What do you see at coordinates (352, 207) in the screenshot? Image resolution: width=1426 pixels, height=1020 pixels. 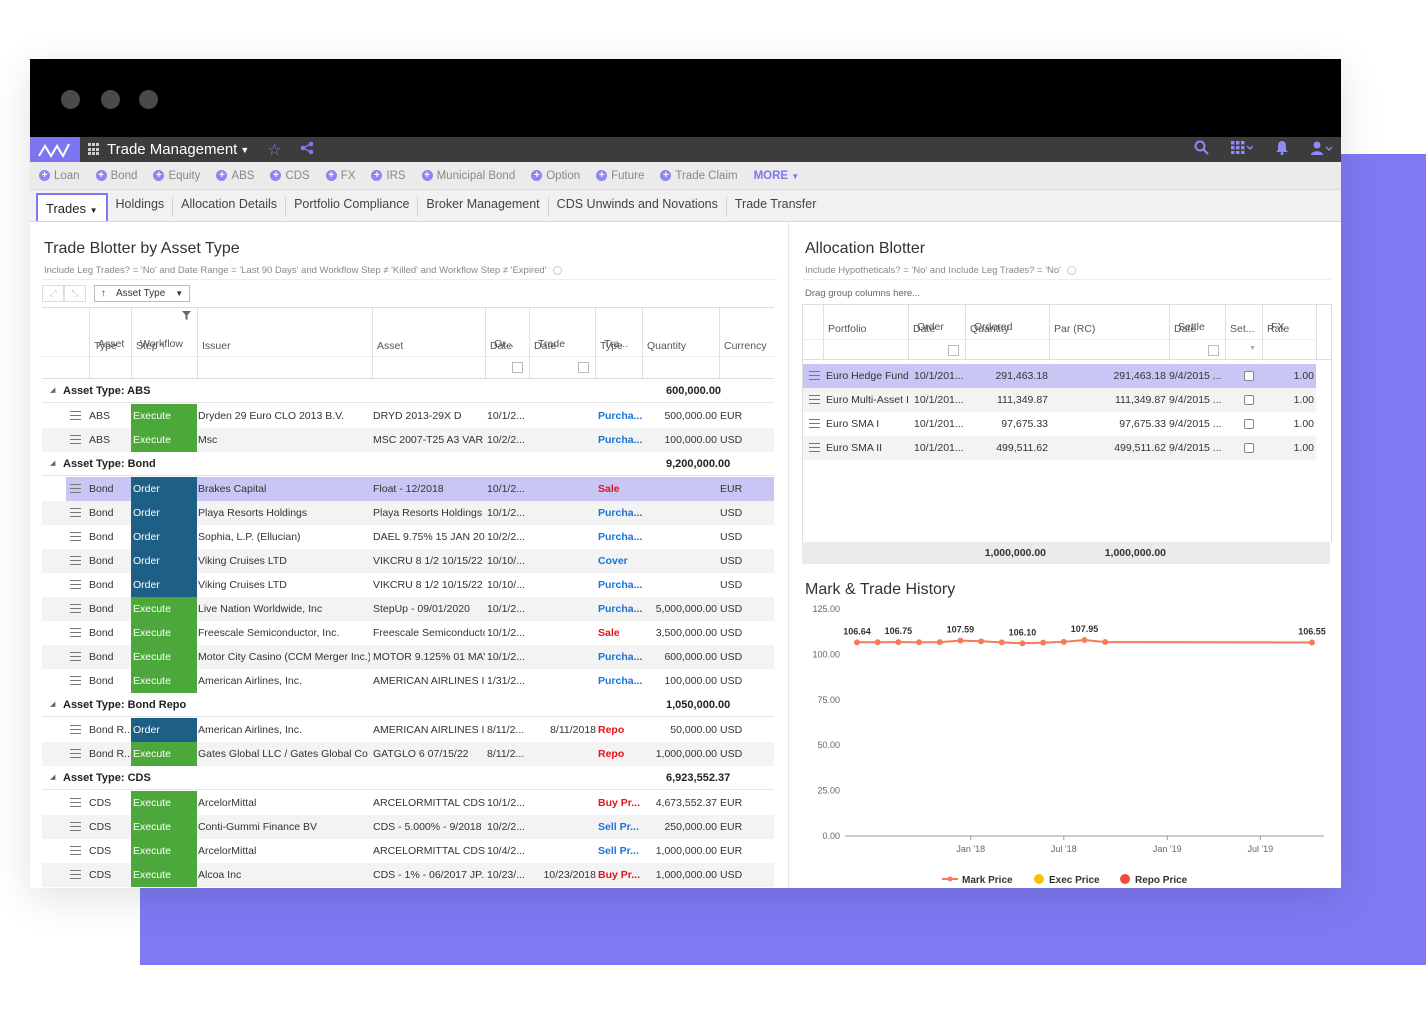 I see `tab-portfolio-compliance: Portfolio Compliance` at bounding box center [352, 207].